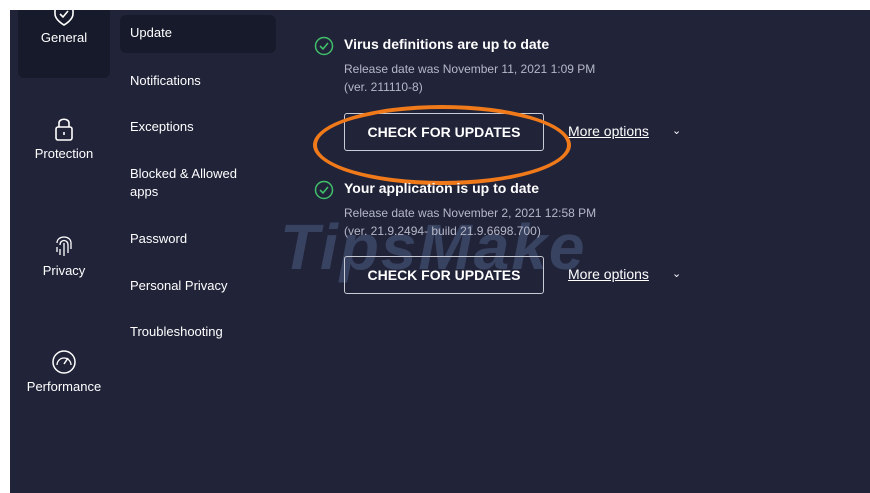  Describe the element at coordinates (64, 246) in the screenshot. I see `fingerprint-icon` at that location.